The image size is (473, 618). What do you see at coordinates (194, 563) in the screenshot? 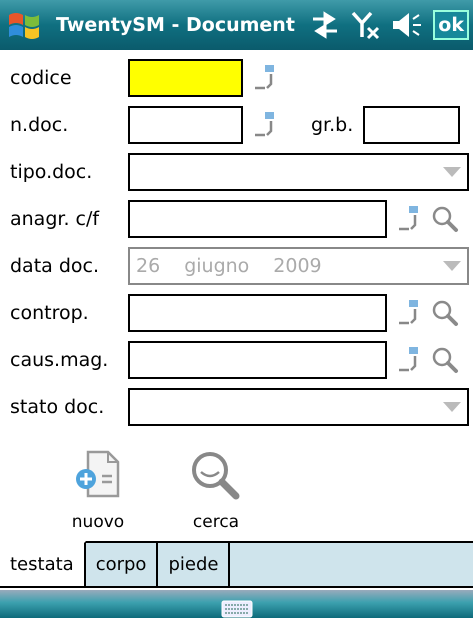
I see `tab: piede` at bounding box center [194, 563].